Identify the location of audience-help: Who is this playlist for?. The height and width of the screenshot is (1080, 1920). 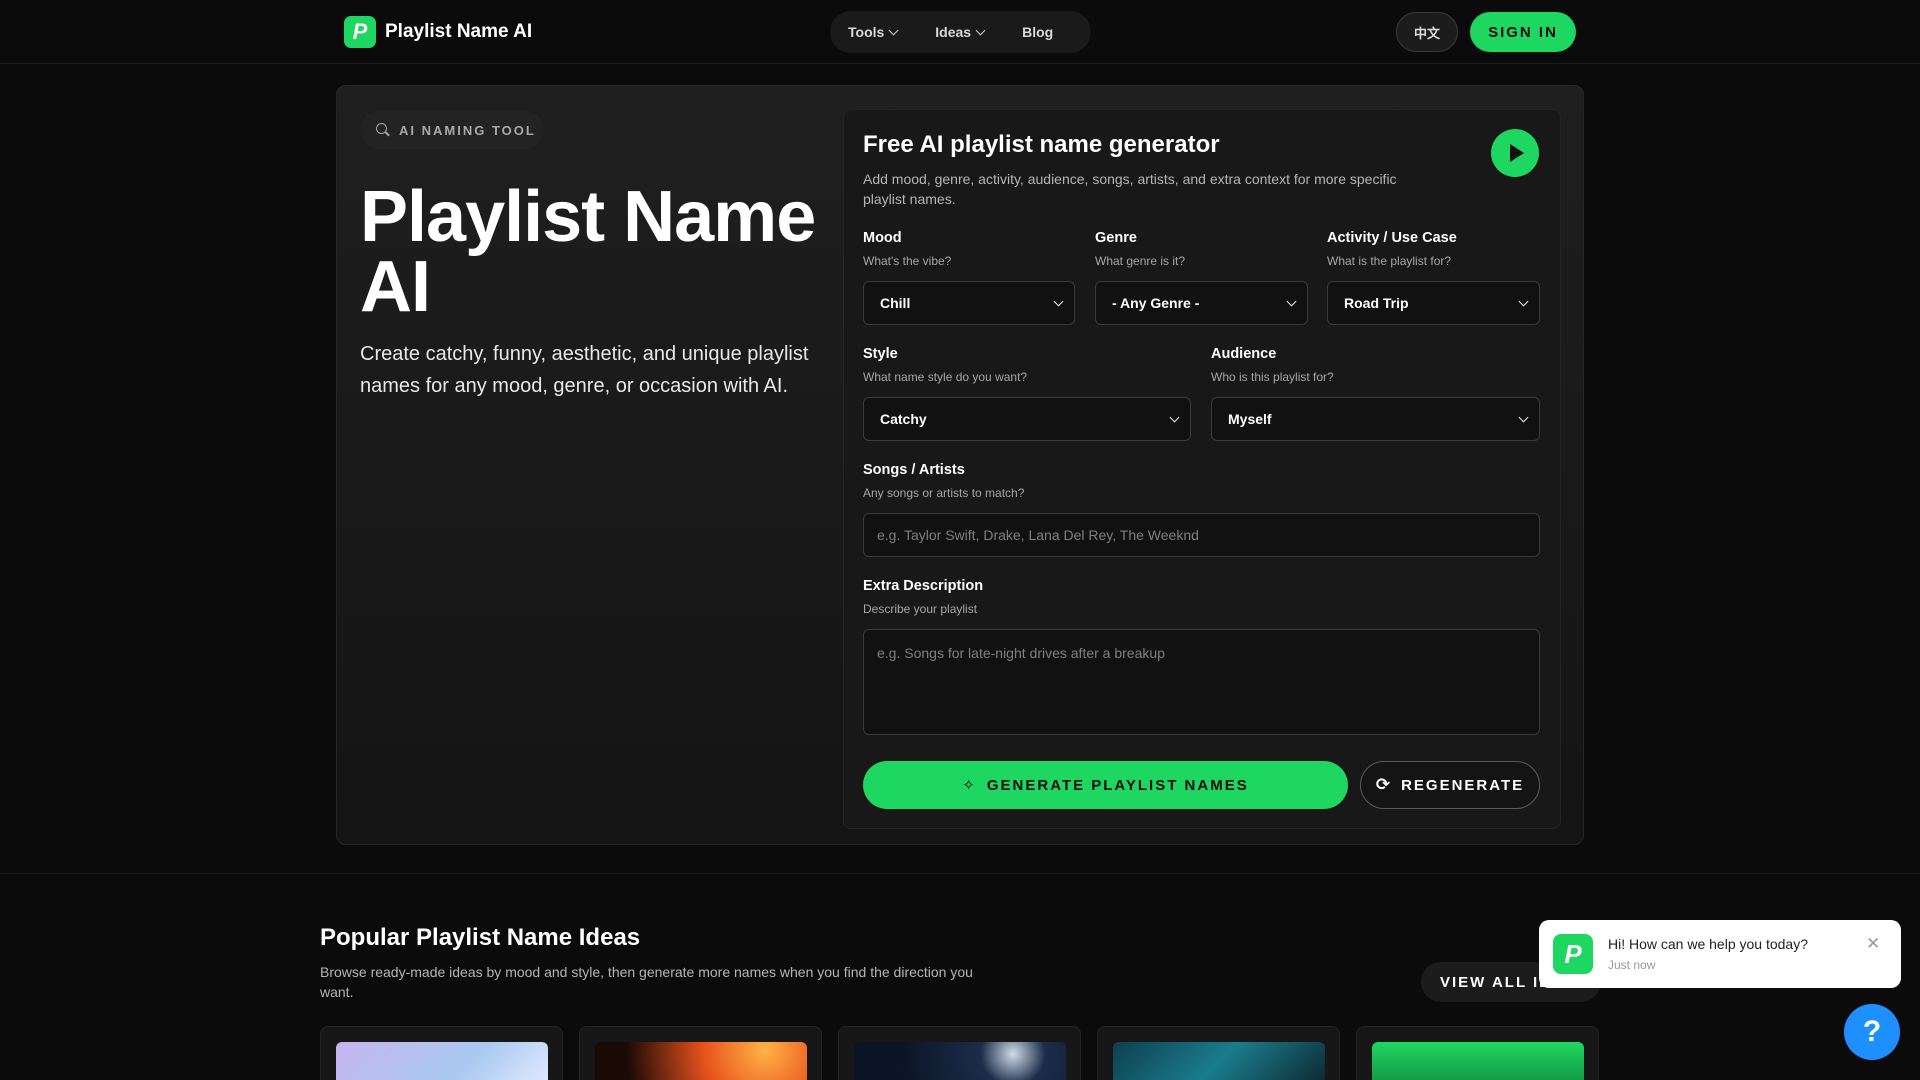
(1272, 377).